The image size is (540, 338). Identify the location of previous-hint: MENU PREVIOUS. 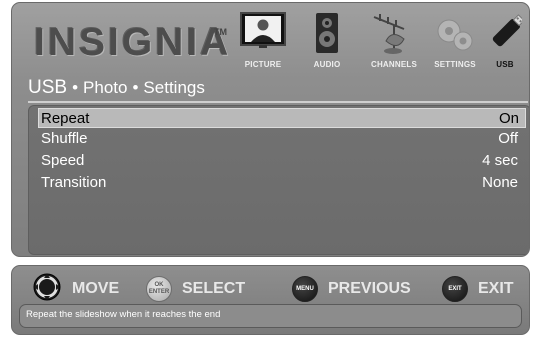
(351, 289).